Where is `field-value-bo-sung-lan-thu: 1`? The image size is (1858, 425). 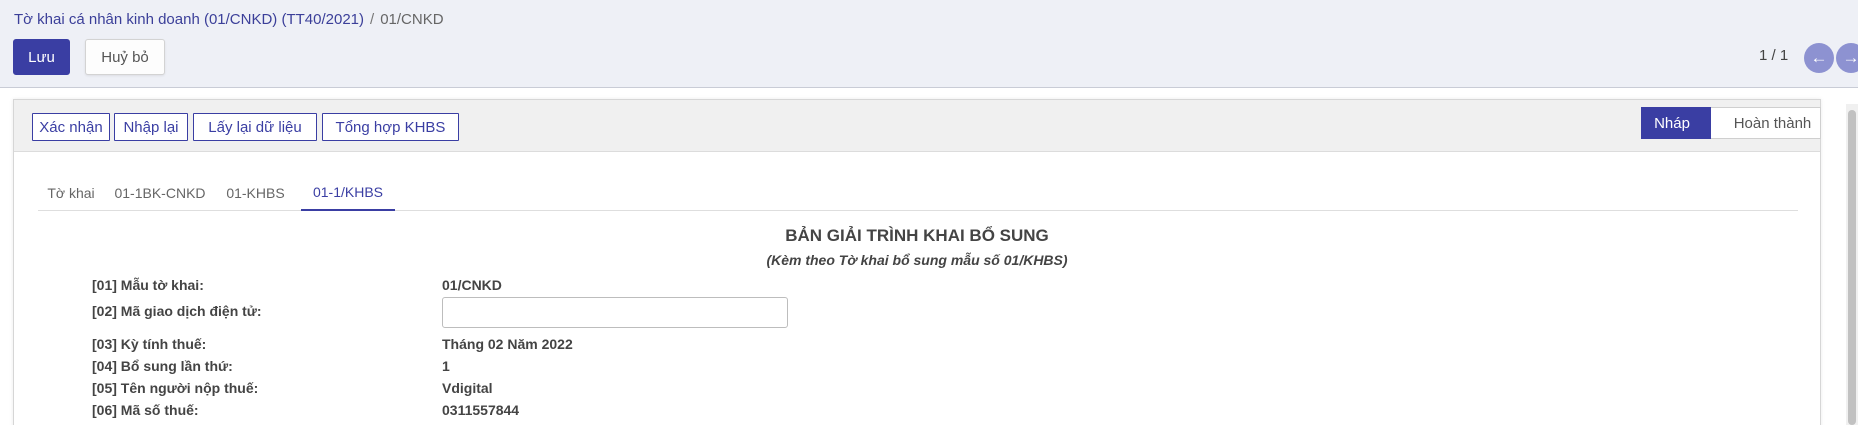
field-value-bo-sung-lan-thu: 1 is located at coordinates (446, 366).